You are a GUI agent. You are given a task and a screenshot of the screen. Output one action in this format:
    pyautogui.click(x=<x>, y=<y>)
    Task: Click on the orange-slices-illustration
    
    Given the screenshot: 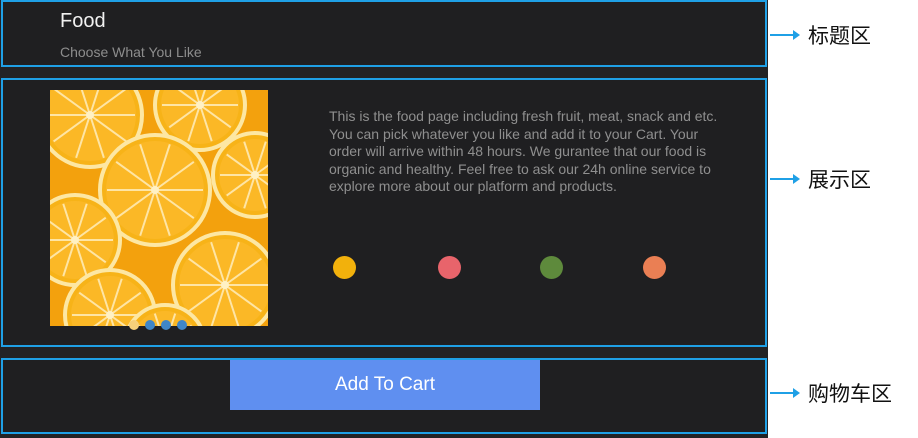 What is the action you would take?
    pyautogui.click(x=159, y=208)
    